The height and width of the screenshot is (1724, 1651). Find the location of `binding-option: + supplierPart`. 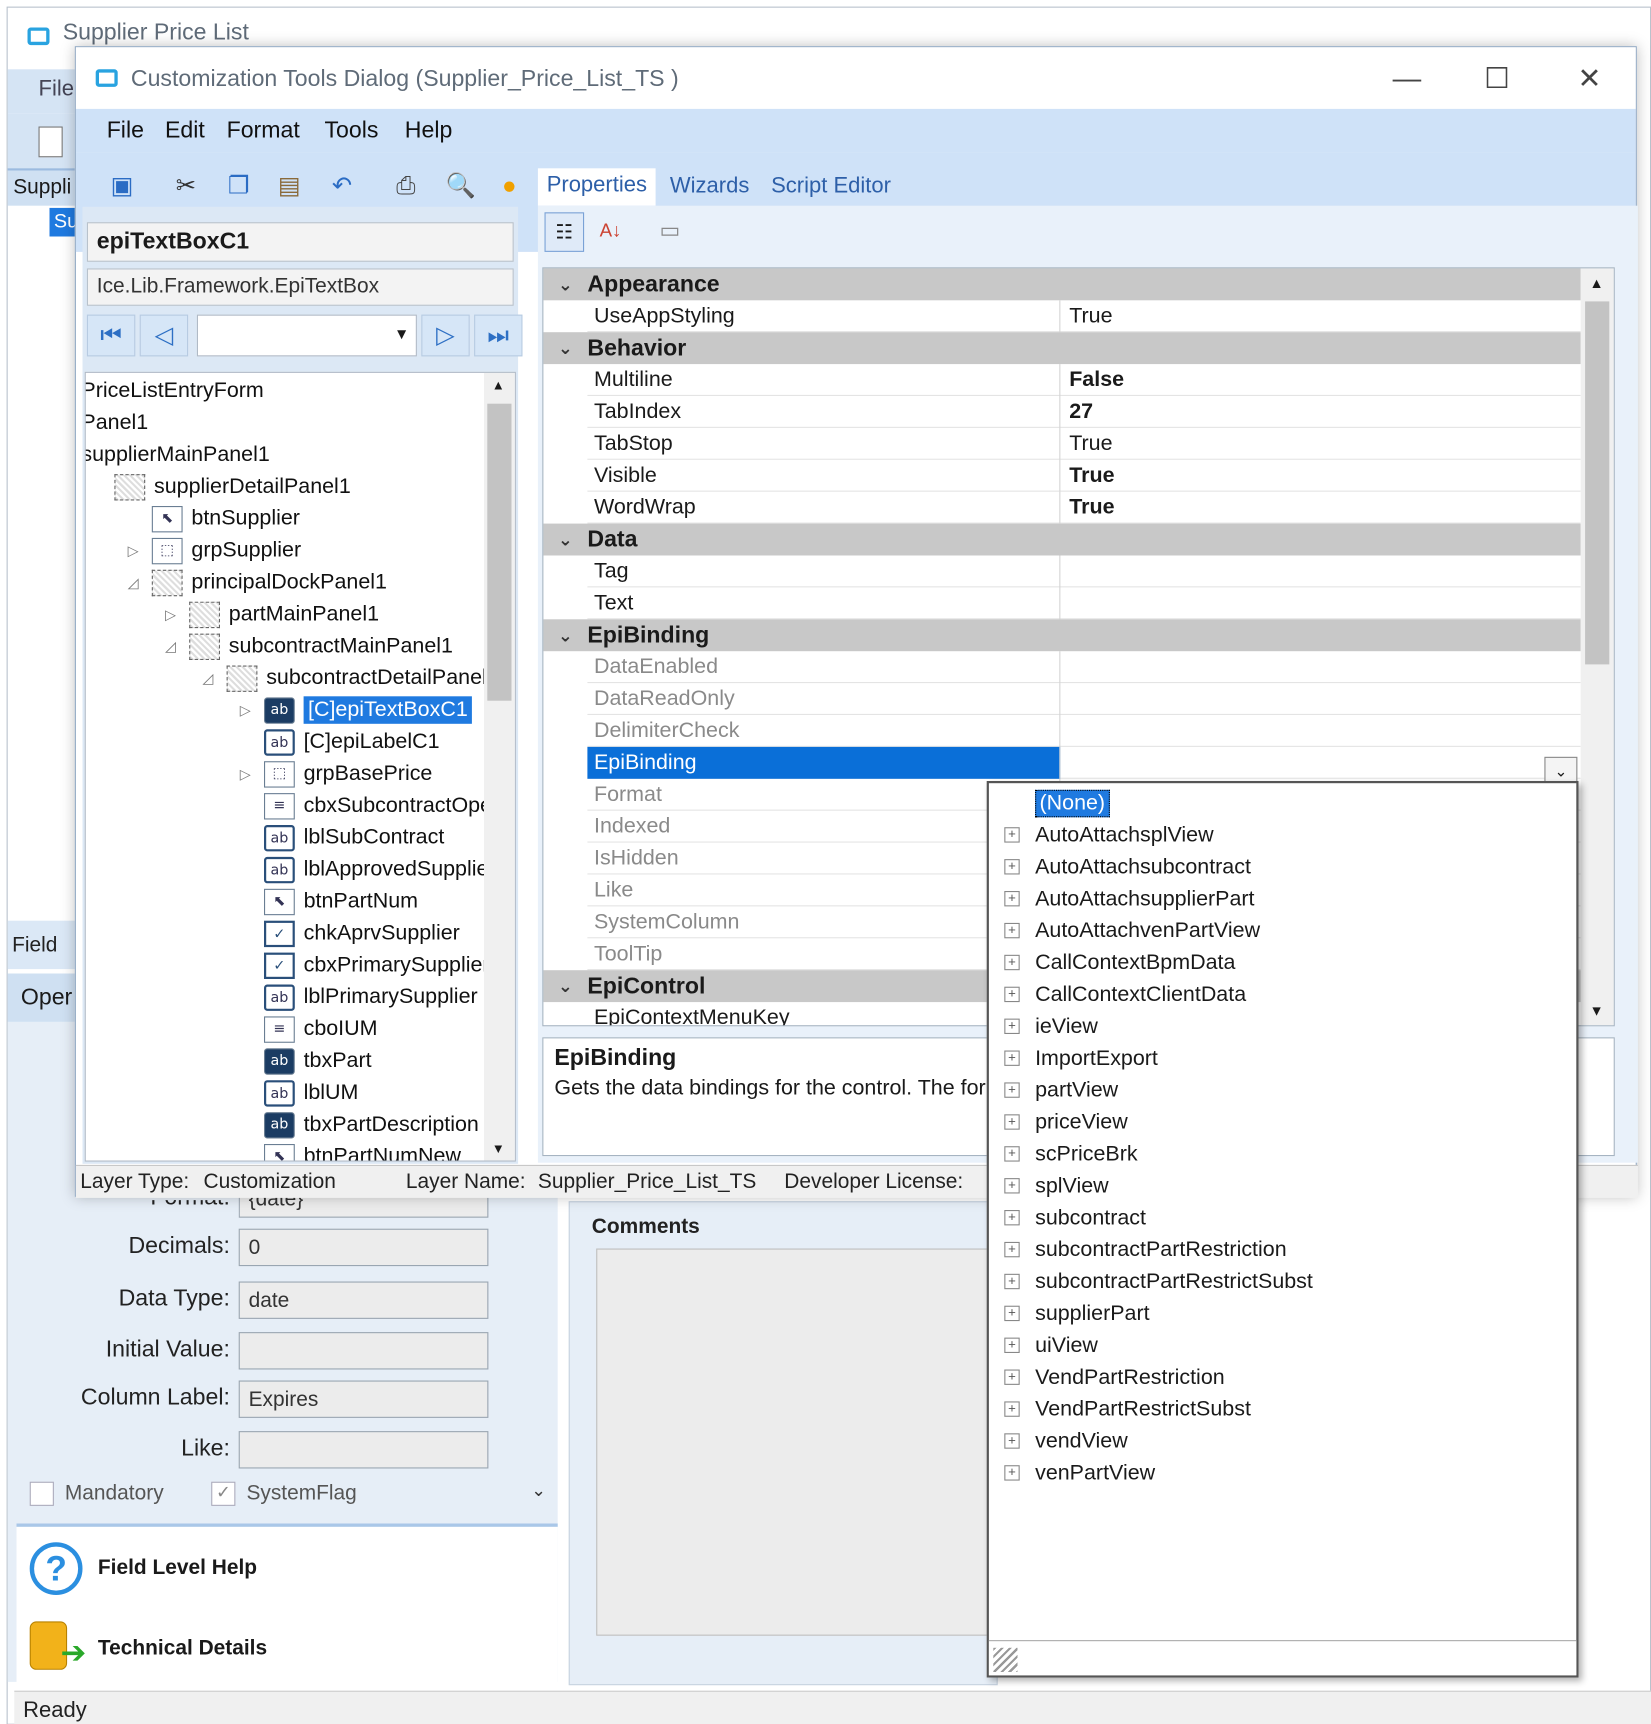

binding-option: + supplierPart is located at coordinates (1077, 1313).